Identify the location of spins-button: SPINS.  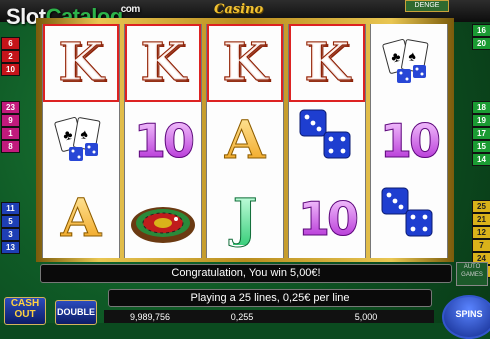
(466, 317).